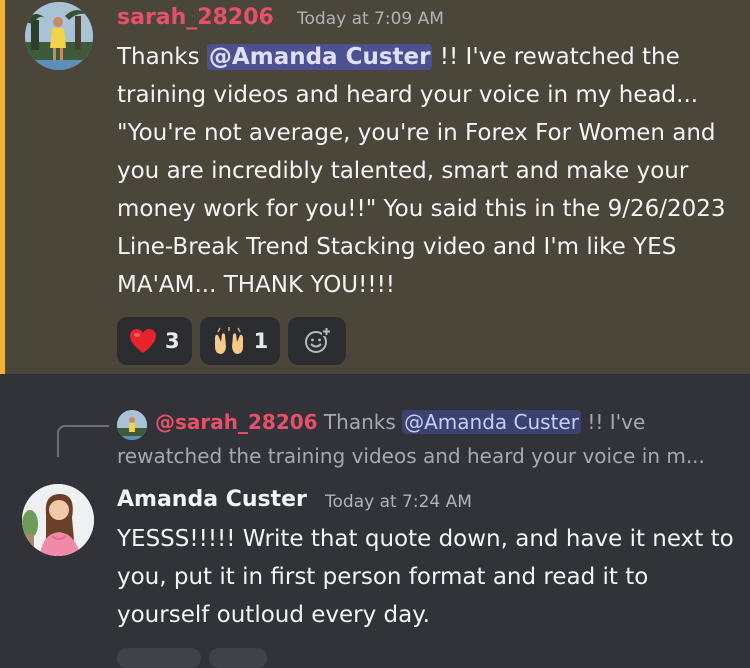  I want to click on raised-hands-icon, so click(228, 340).